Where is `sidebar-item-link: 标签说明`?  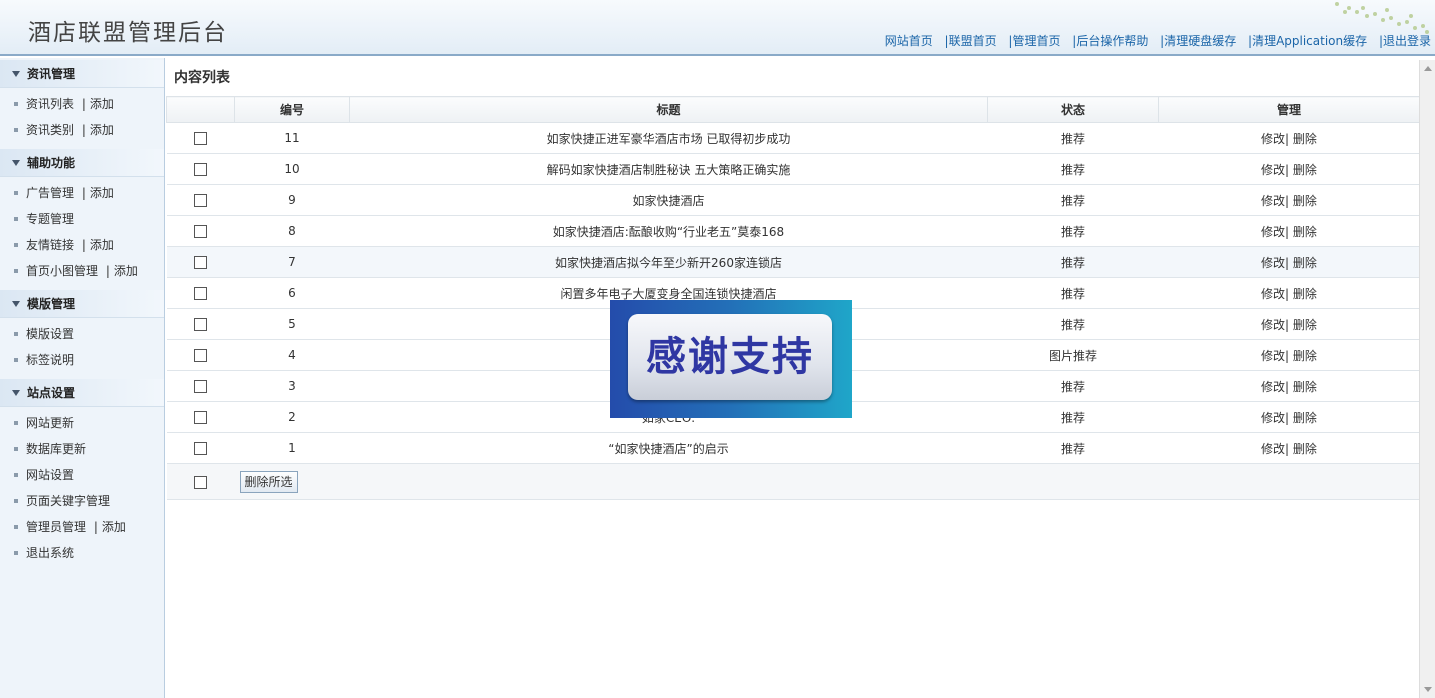
sidebar-item-link: 标签说明 is located at coordinates (50, 360).